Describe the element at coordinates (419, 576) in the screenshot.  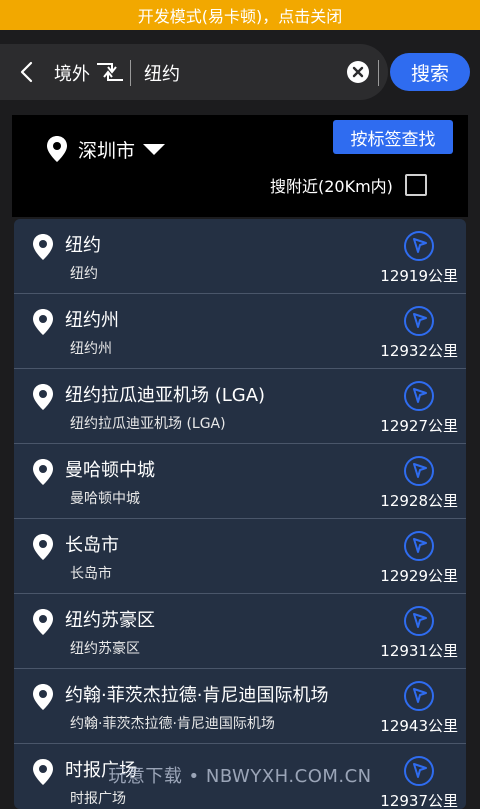
I see `result-distance: 12929公里` at that location.